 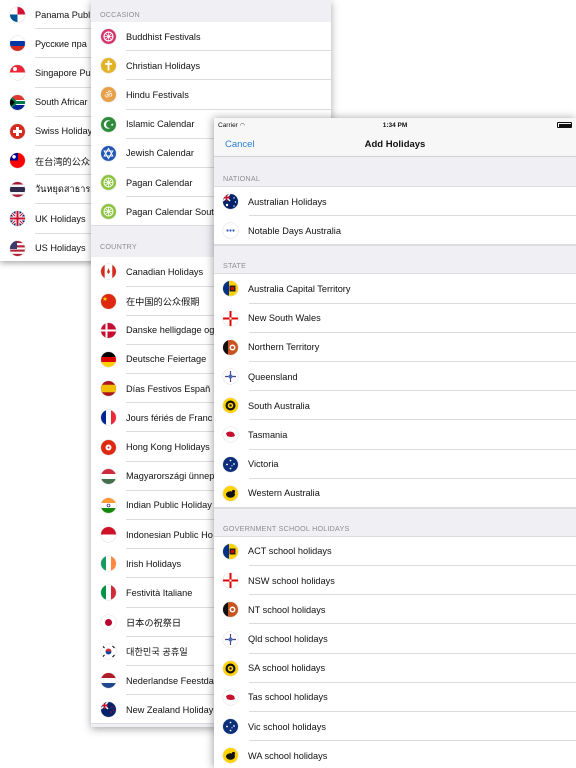 I want to click on new-zealand-flag, so click(x=108, y=710).